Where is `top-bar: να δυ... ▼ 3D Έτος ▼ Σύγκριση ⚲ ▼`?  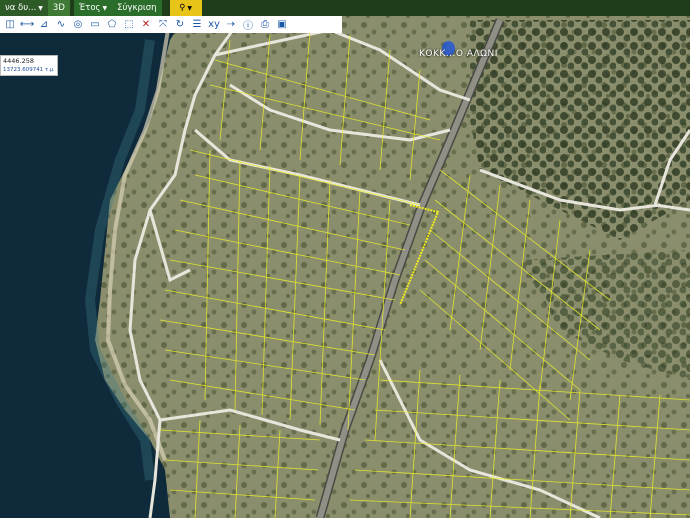
top-bar: να δυ... ▼ 3D Έτος ▼ Σύγκριση ⚲ ▼ is located at coordinates (345, 8).